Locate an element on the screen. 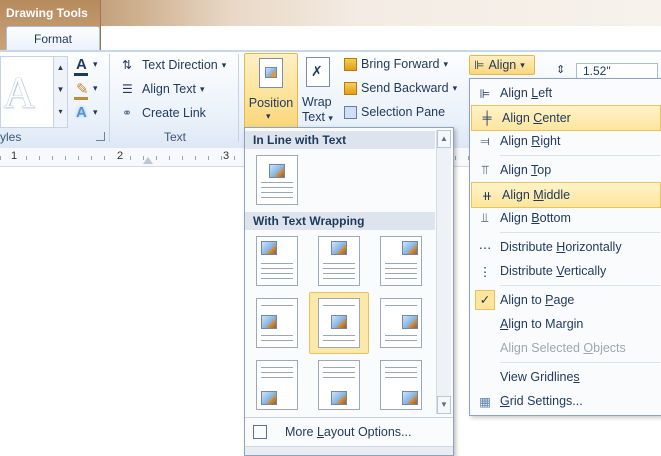 Image resolution: width=661 pixels, height=456 pixels. align-top-item: ⫪ Align Top is located at coordinates (565, 170).